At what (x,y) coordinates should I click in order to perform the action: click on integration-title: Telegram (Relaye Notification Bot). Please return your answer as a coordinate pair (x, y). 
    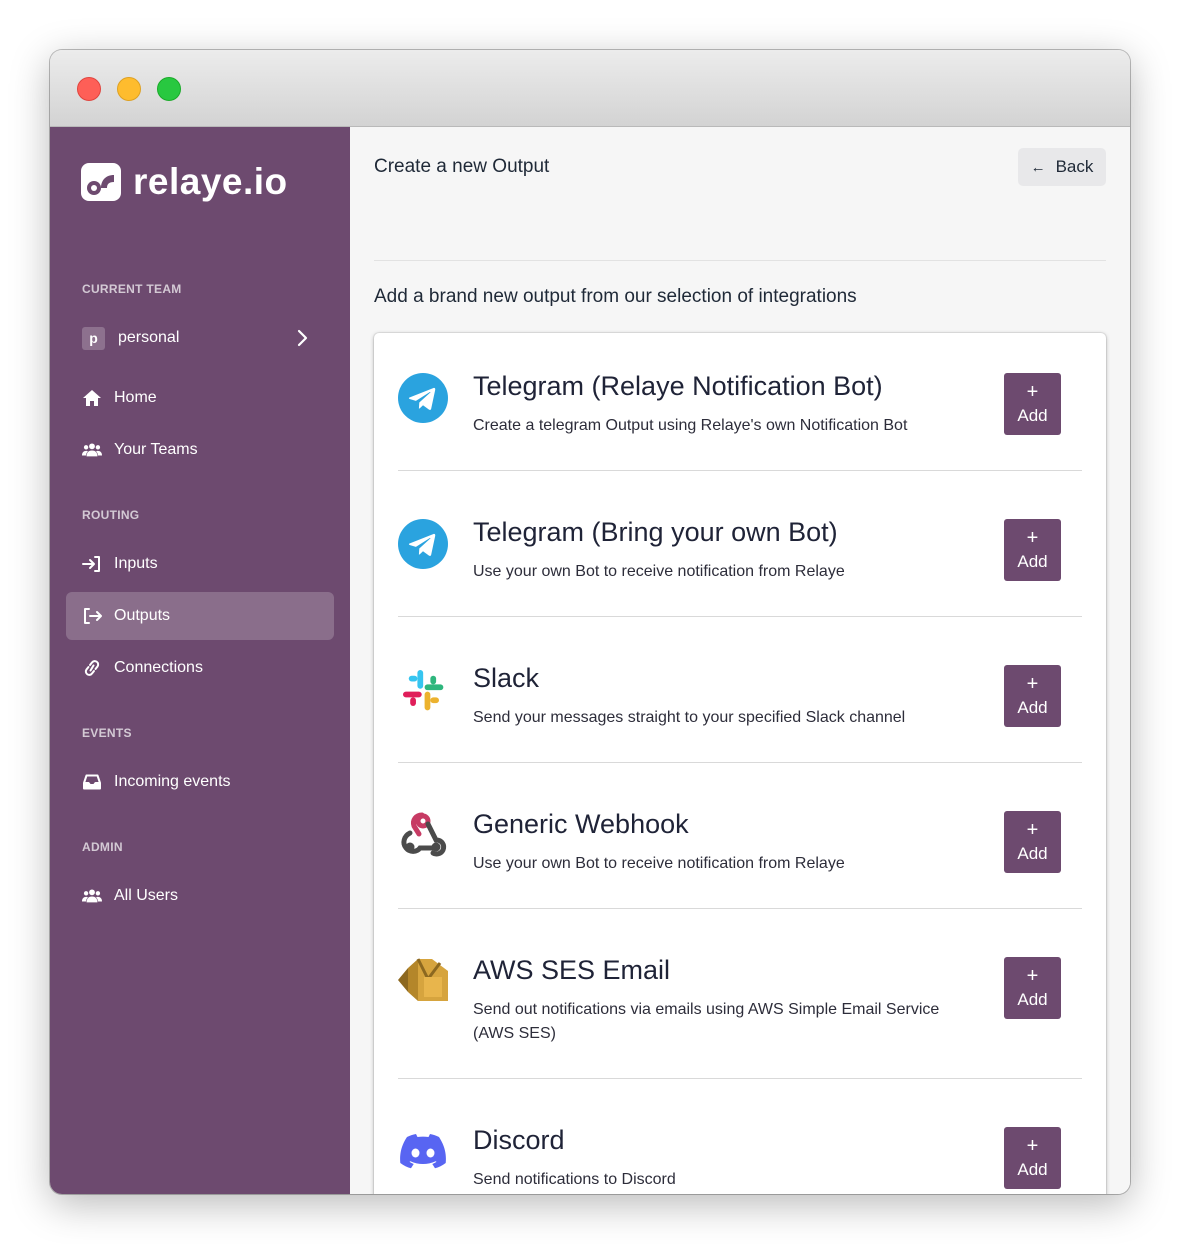
    Looking at the image, I should click on (678, 386).